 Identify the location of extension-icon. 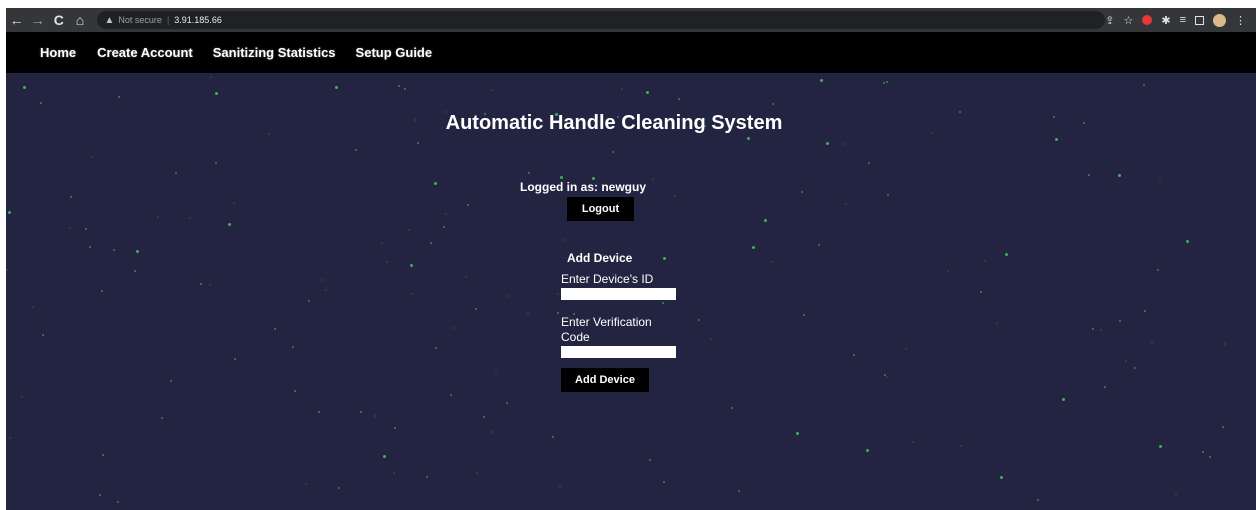
(1147, 20).